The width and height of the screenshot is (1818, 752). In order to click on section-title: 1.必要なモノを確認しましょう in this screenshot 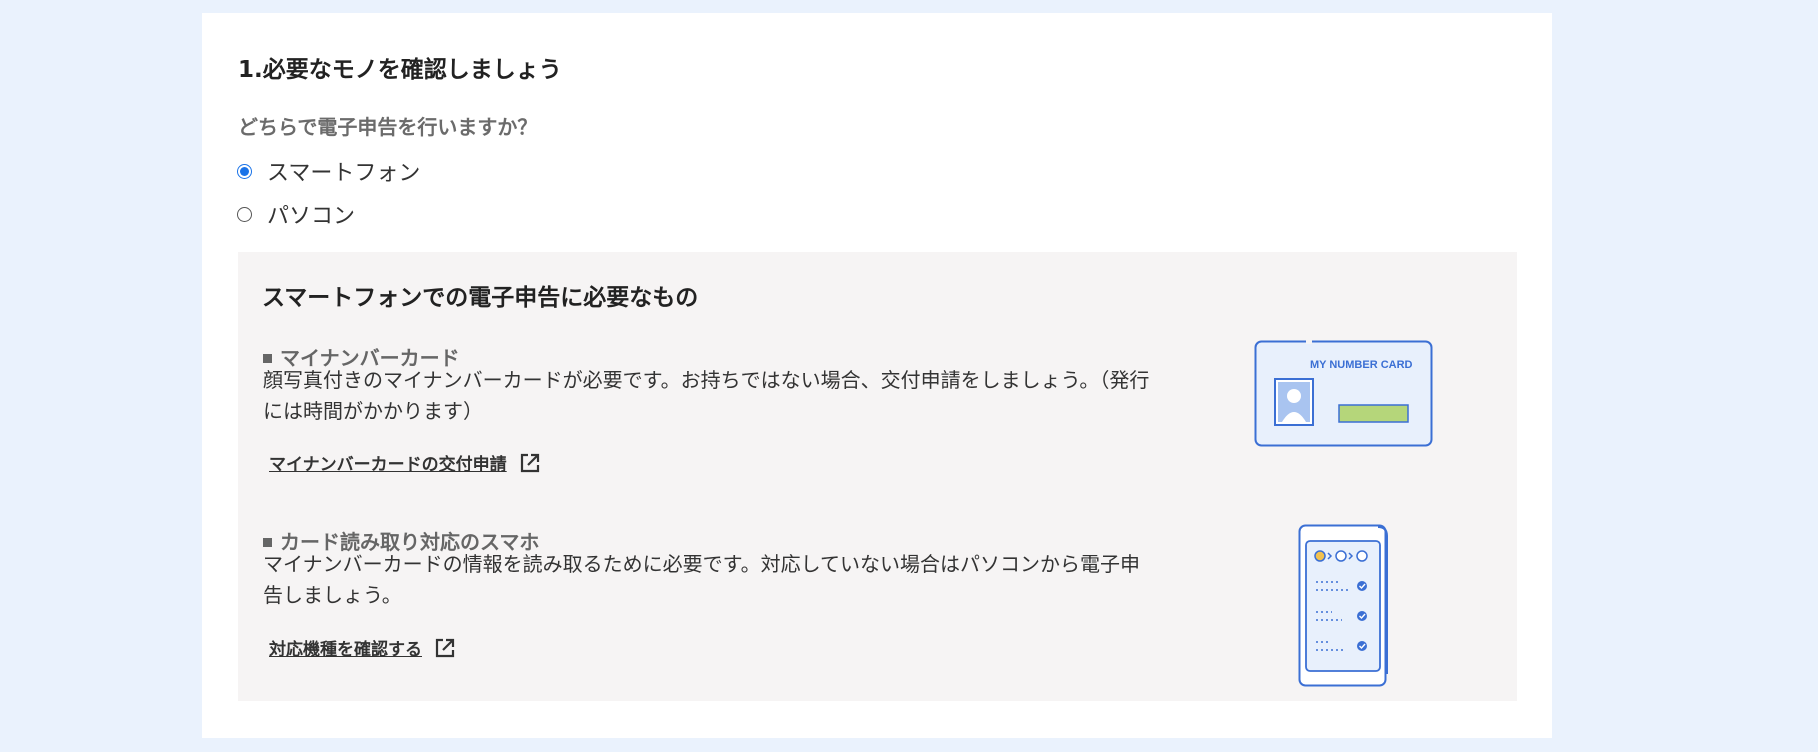, I will do `click(400, 70)`.